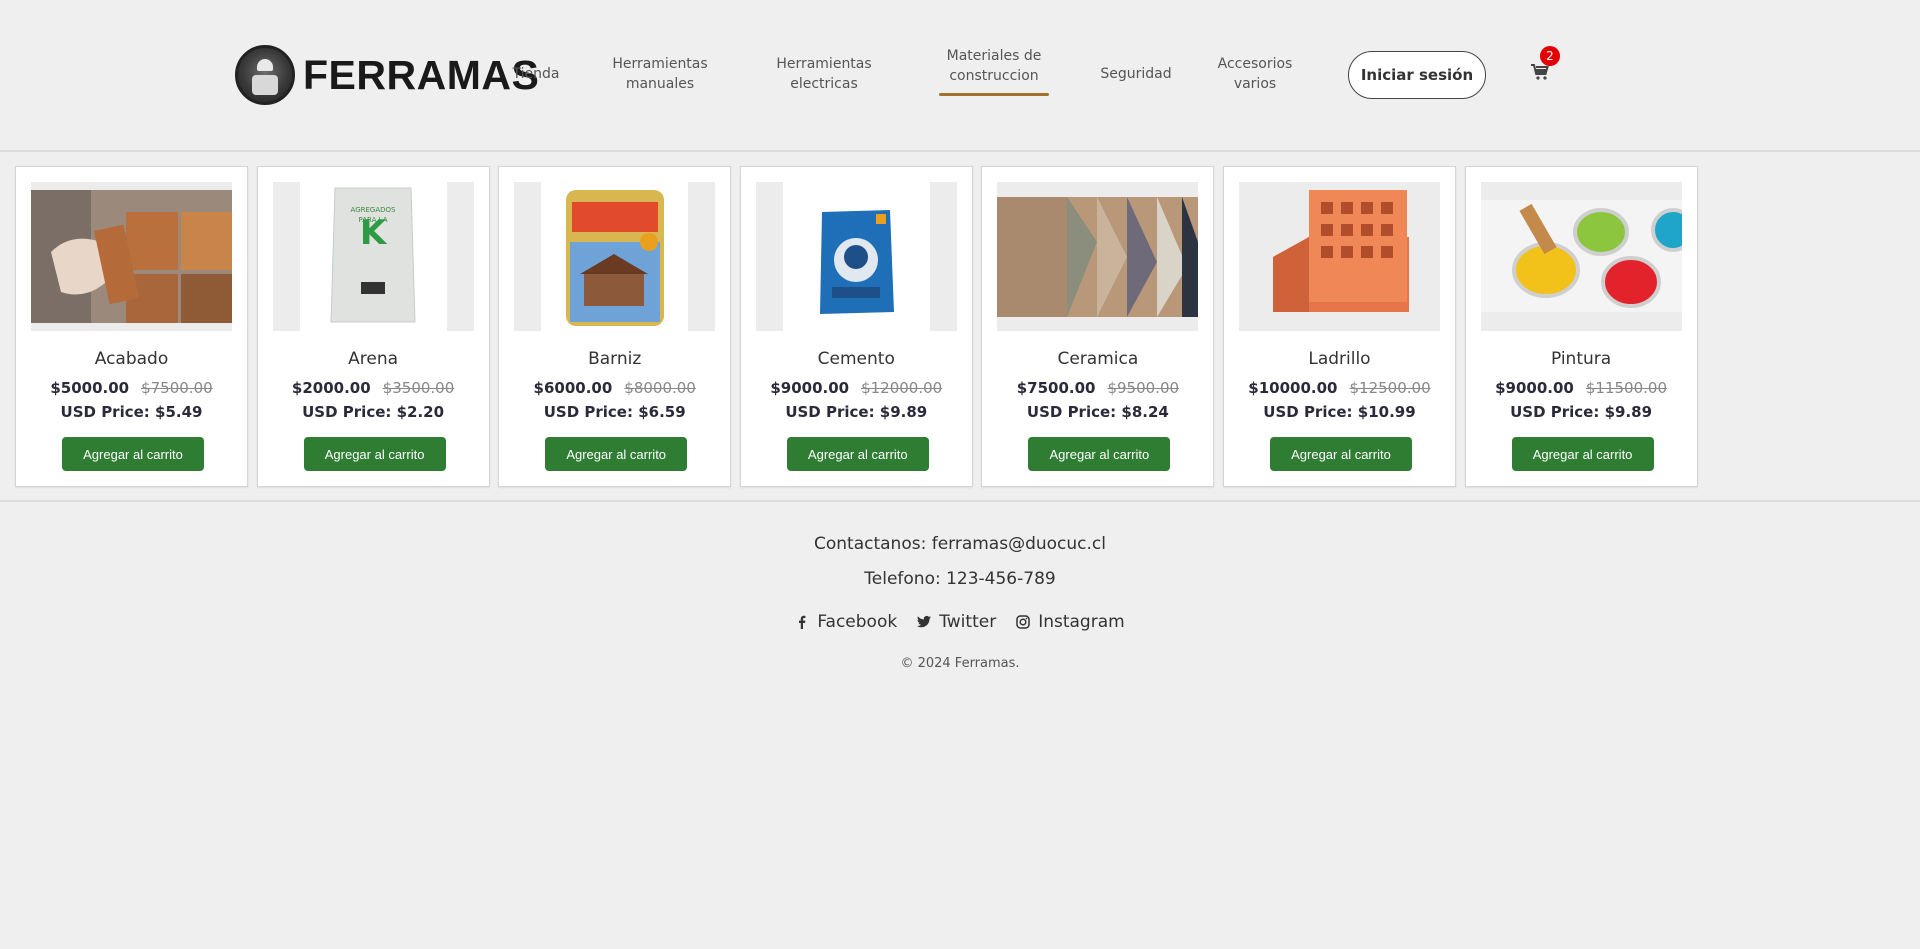  I want to click on price-row: $2000.00 $3500.00, so click(373, 388).